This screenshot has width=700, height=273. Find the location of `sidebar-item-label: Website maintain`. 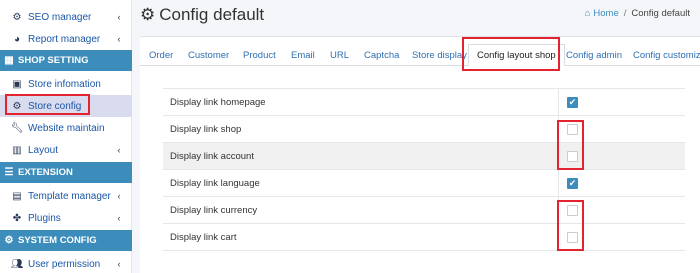

sidebar-item-label: Website maintain is located at coordinates (66, 128).